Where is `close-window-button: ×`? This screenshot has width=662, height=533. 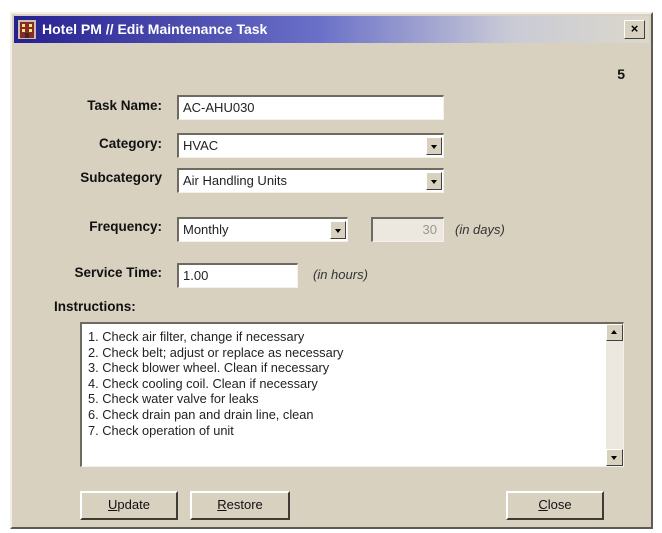 close-window-button: × is located at coordinates (634, 29).